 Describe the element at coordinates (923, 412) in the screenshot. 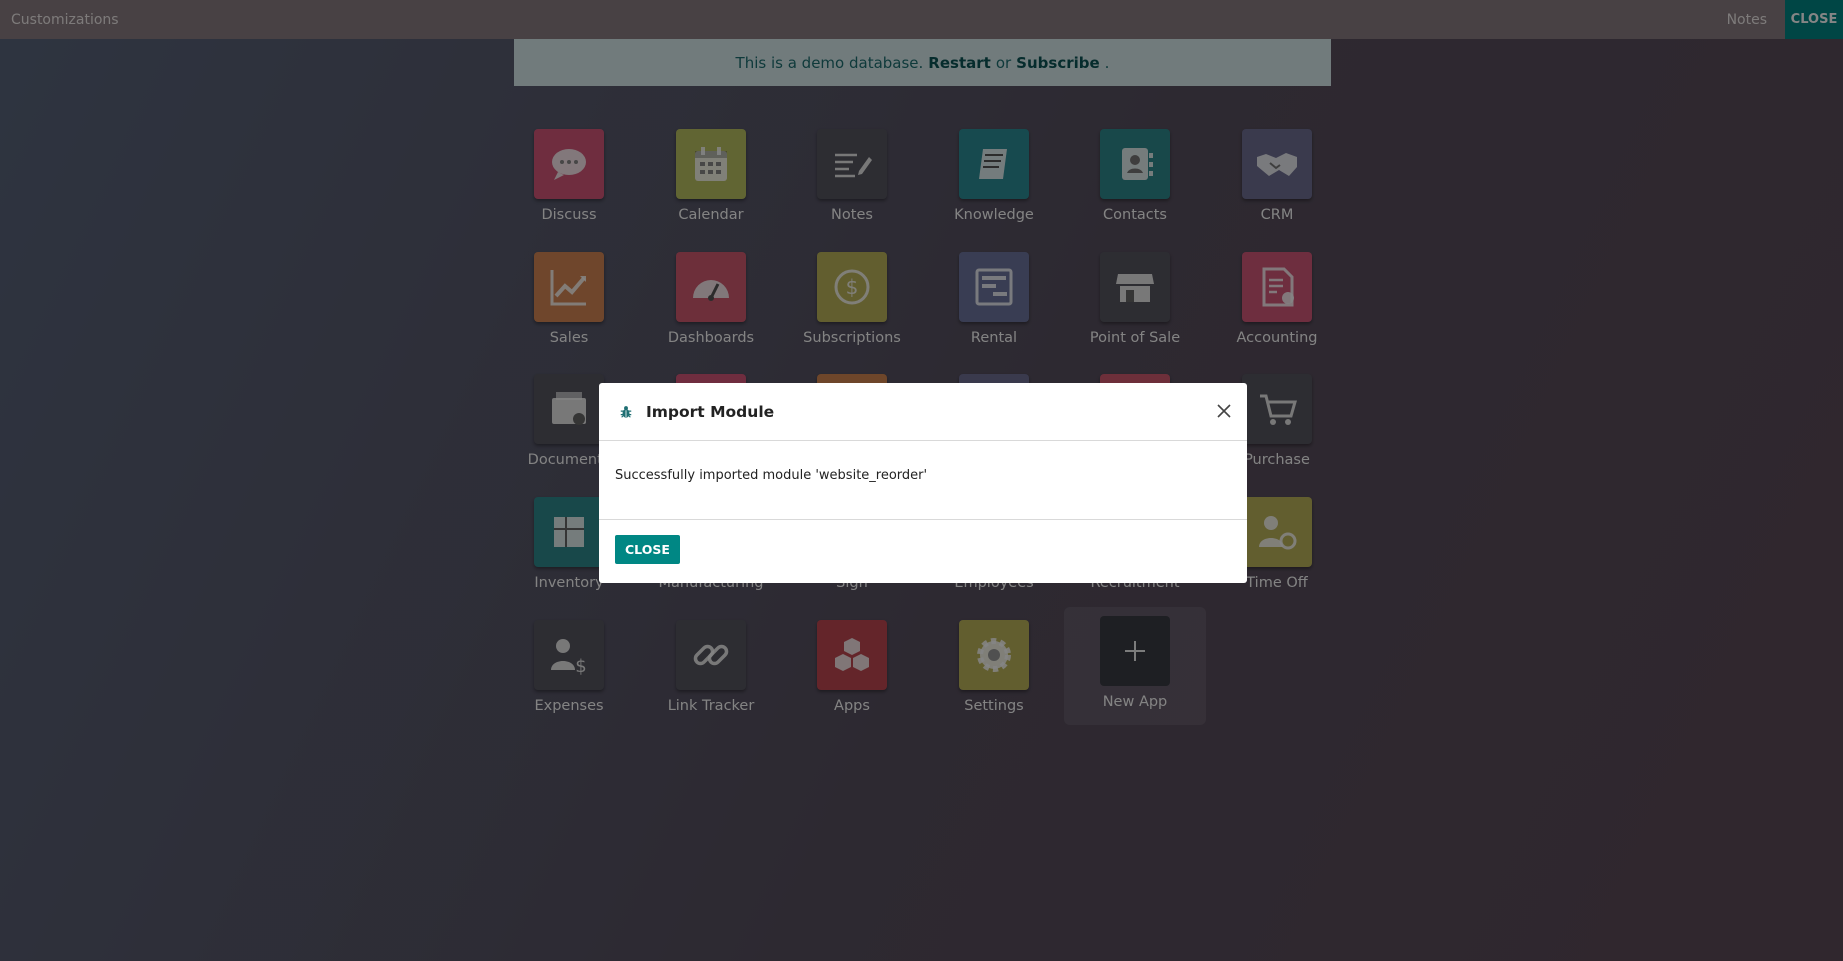

I see `dialog-header: Import Module` at that location.